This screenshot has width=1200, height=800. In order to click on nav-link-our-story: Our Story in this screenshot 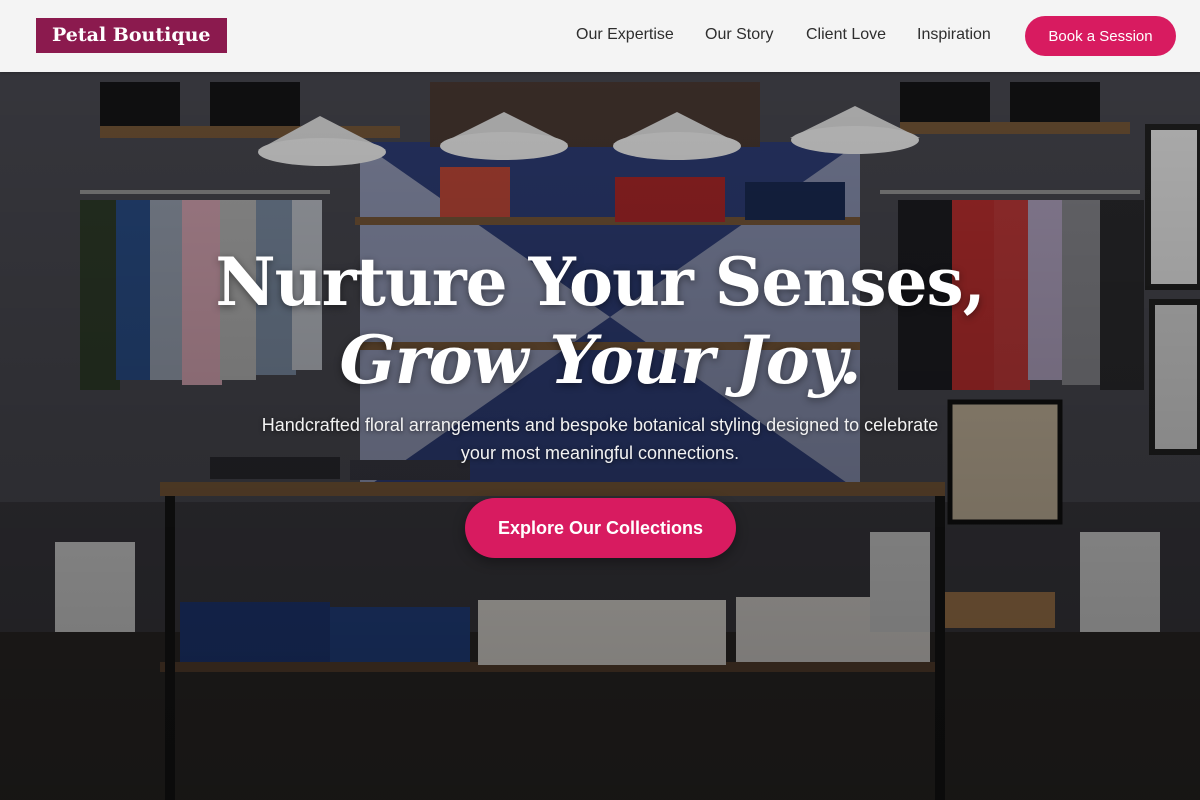, I will do `click(739, 35)`.